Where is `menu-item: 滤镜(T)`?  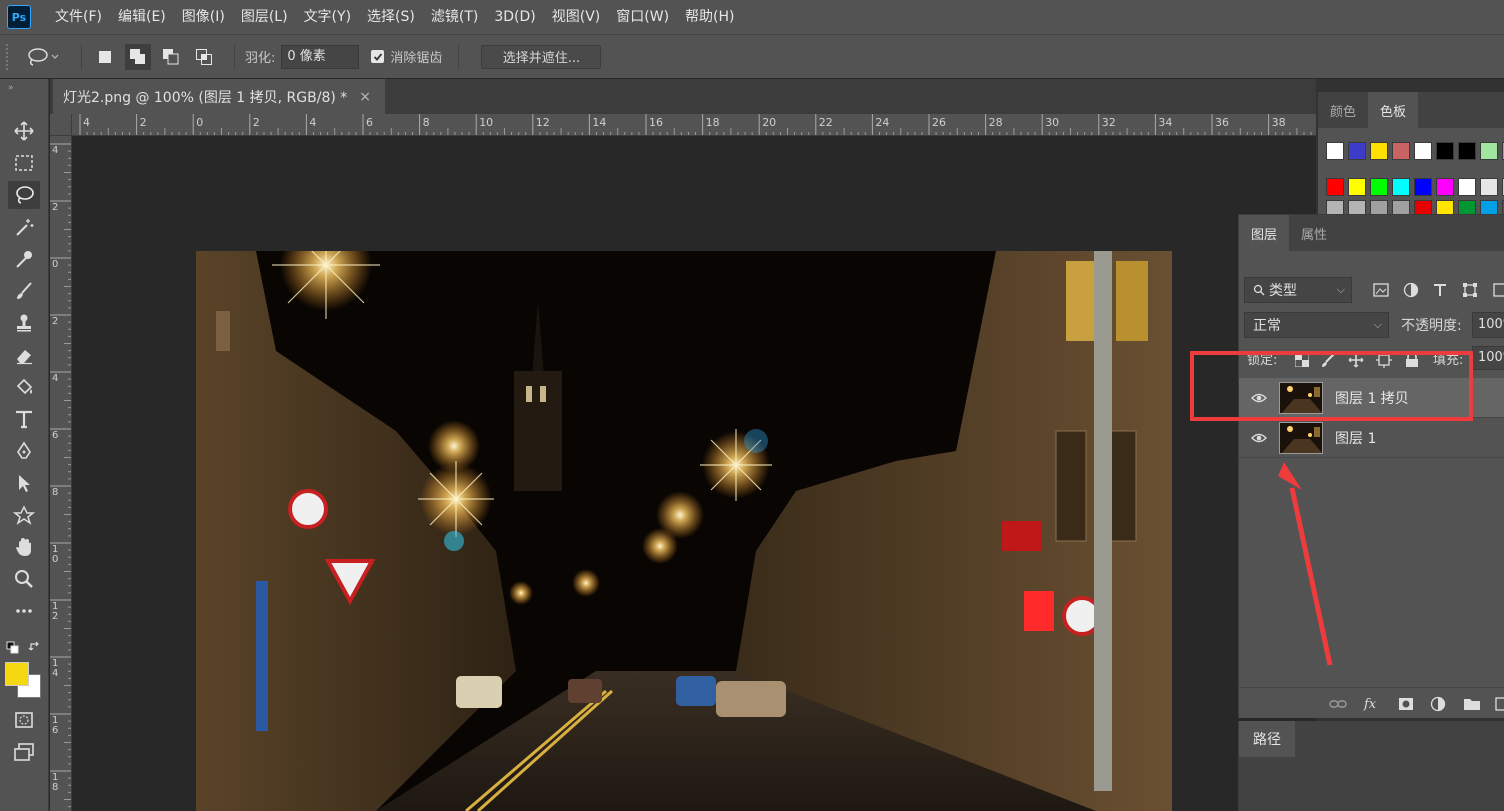
menu-item: 滤镜(T) is located at coordinates (454, 17).